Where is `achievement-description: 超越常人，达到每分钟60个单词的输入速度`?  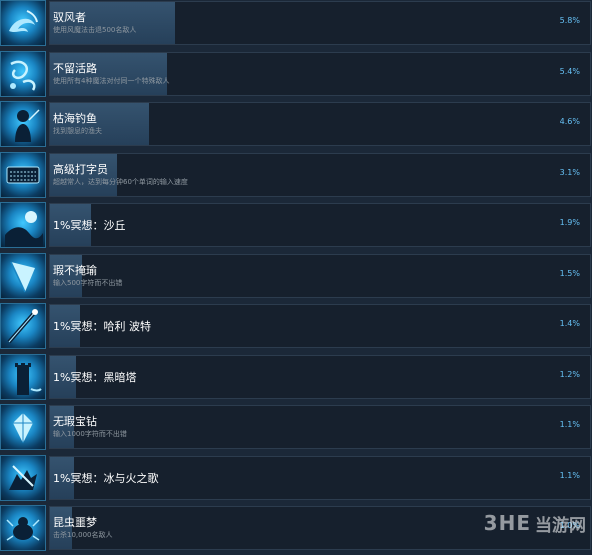
achievement-description: 超越常人，达到每分钟60个单词的输入速度 is located at coordinates (120, 181).